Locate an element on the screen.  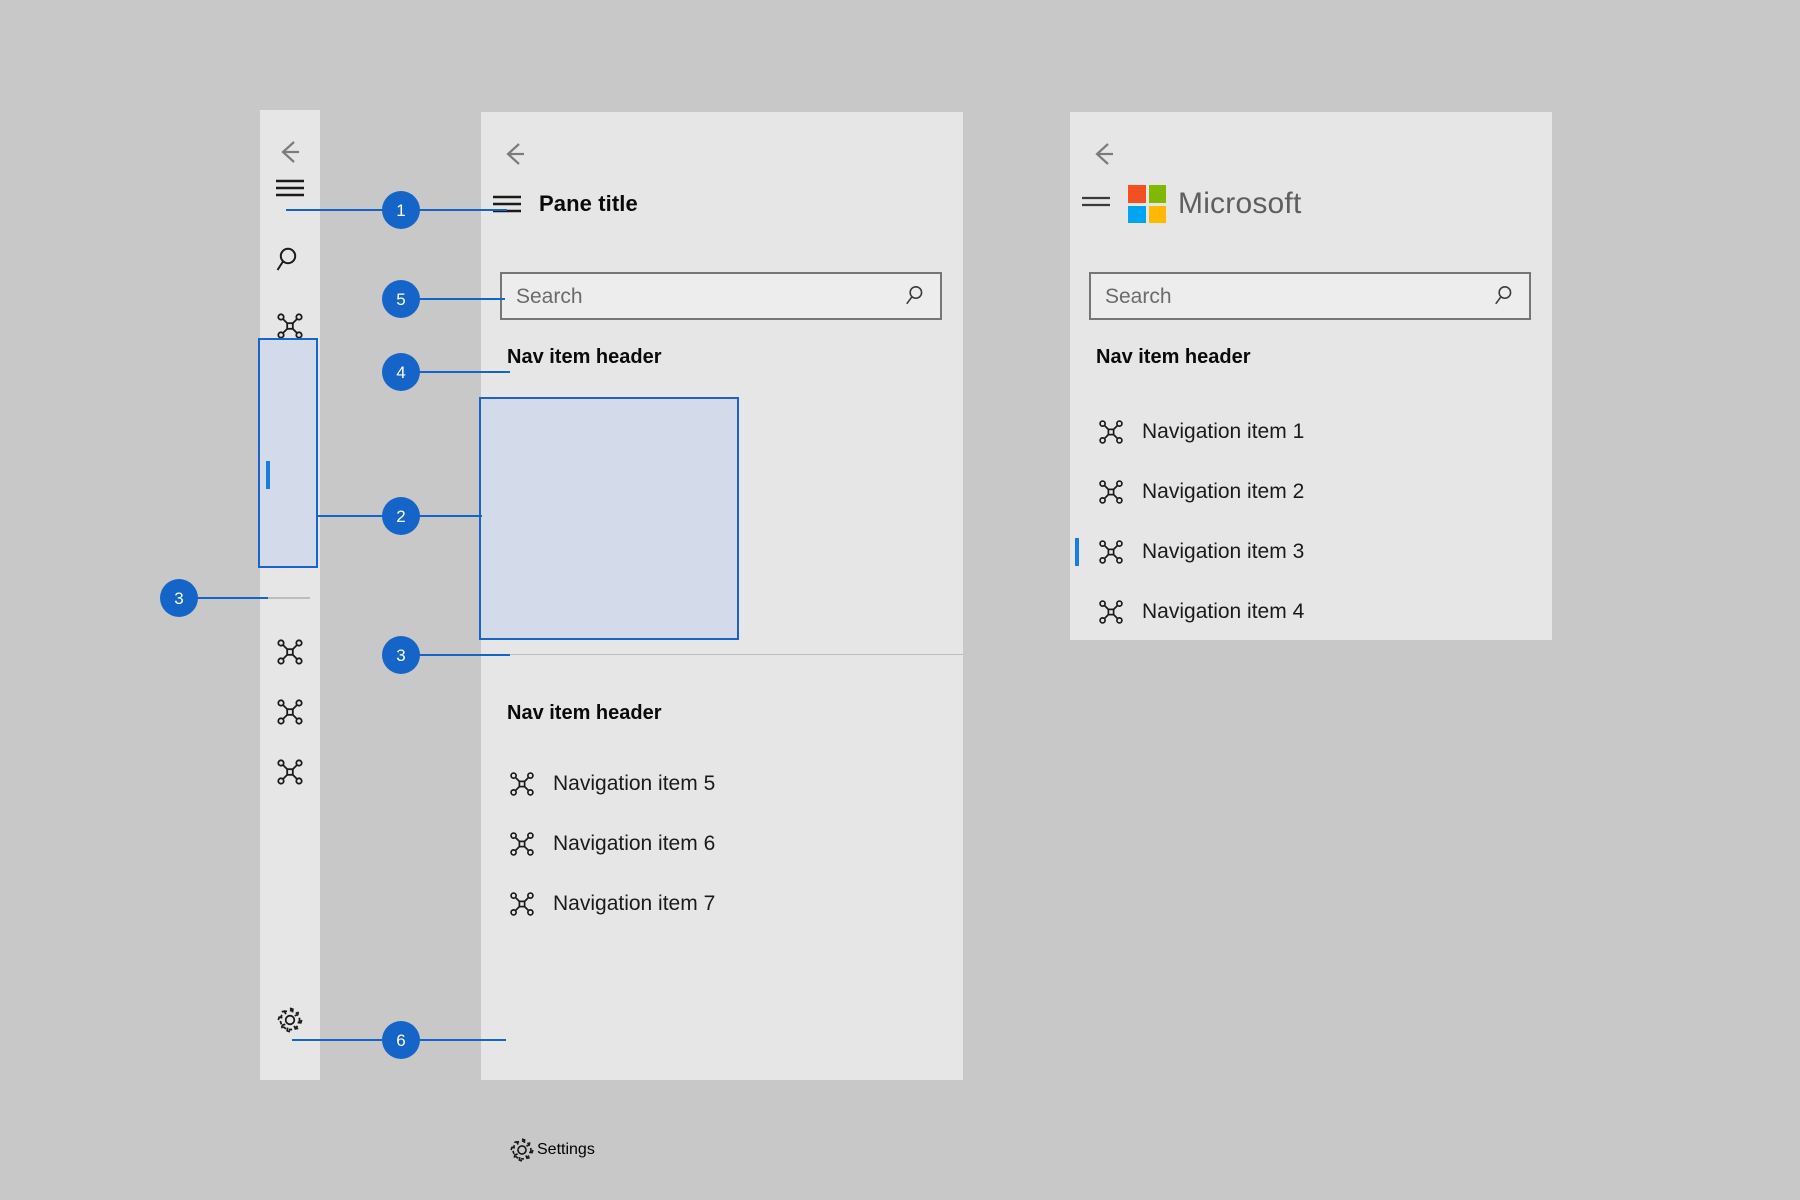
ms-nav-item-header: Nav item header is located at coordinates (1173, 357).